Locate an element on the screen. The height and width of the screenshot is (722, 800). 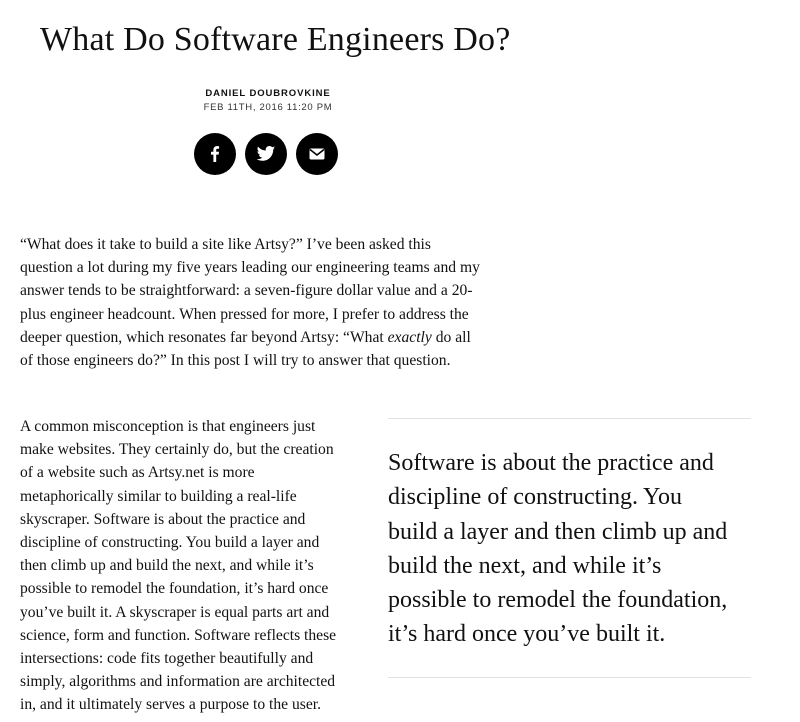
envelope-icon is located at coordinates (317, 154).